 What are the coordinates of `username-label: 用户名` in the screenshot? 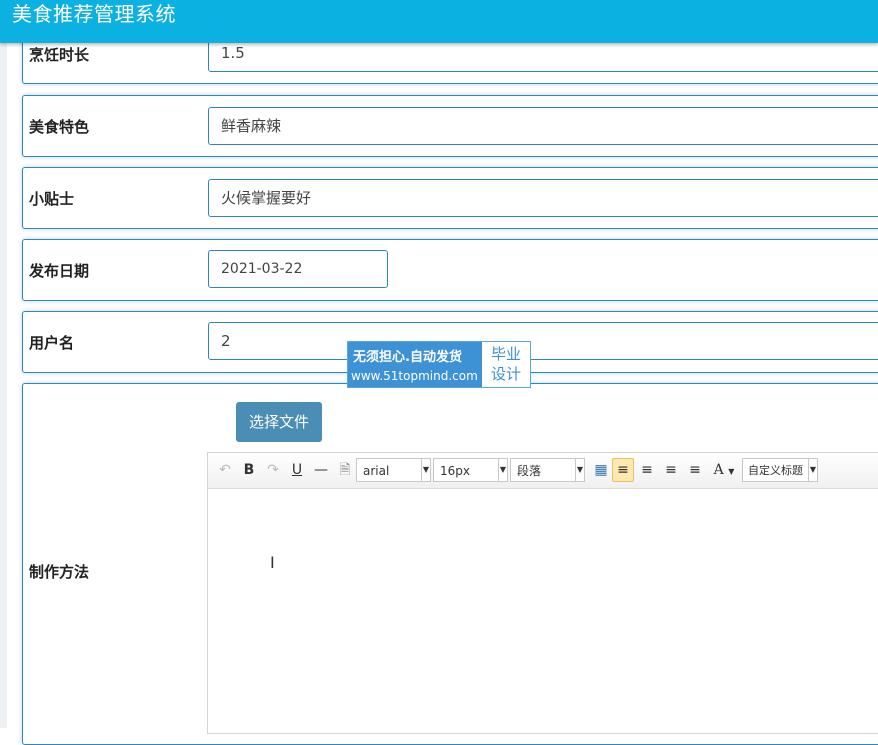 It's located at (52, 343).